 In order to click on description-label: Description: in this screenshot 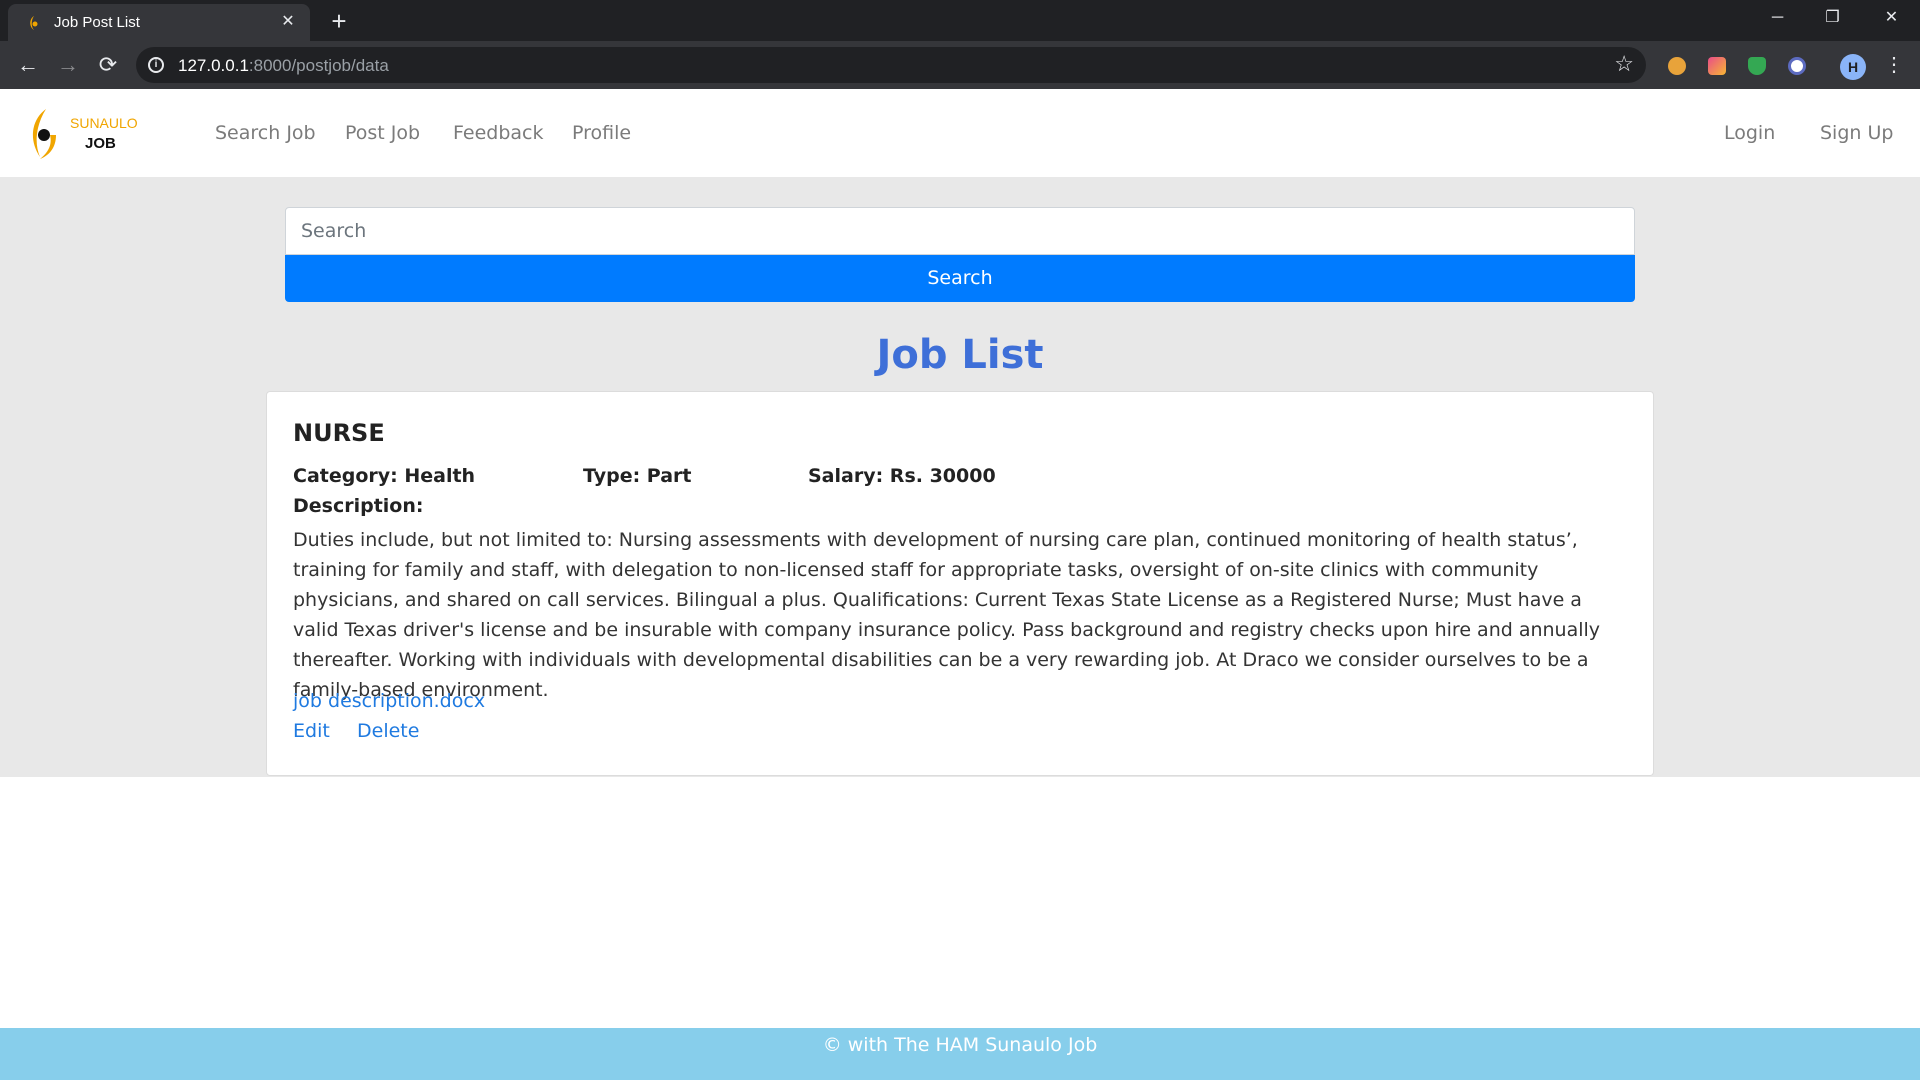, I will do `click(358, 506)`.